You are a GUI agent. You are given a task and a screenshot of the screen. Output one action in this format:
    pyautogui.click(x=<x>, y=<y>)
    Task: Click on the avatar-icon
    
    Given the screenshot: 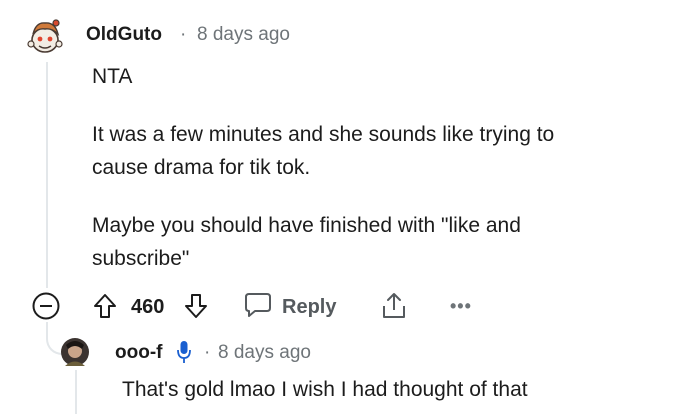 What is the action you would take?
    pyautogui.click(x=75, y=352)
    